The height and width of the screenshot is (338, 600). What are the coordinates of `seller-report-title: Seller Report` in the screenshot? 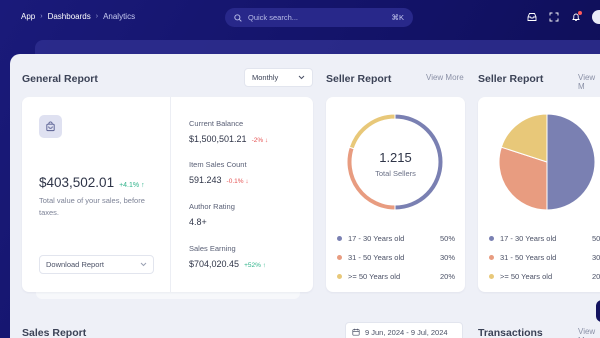 It's located at (359, 79).